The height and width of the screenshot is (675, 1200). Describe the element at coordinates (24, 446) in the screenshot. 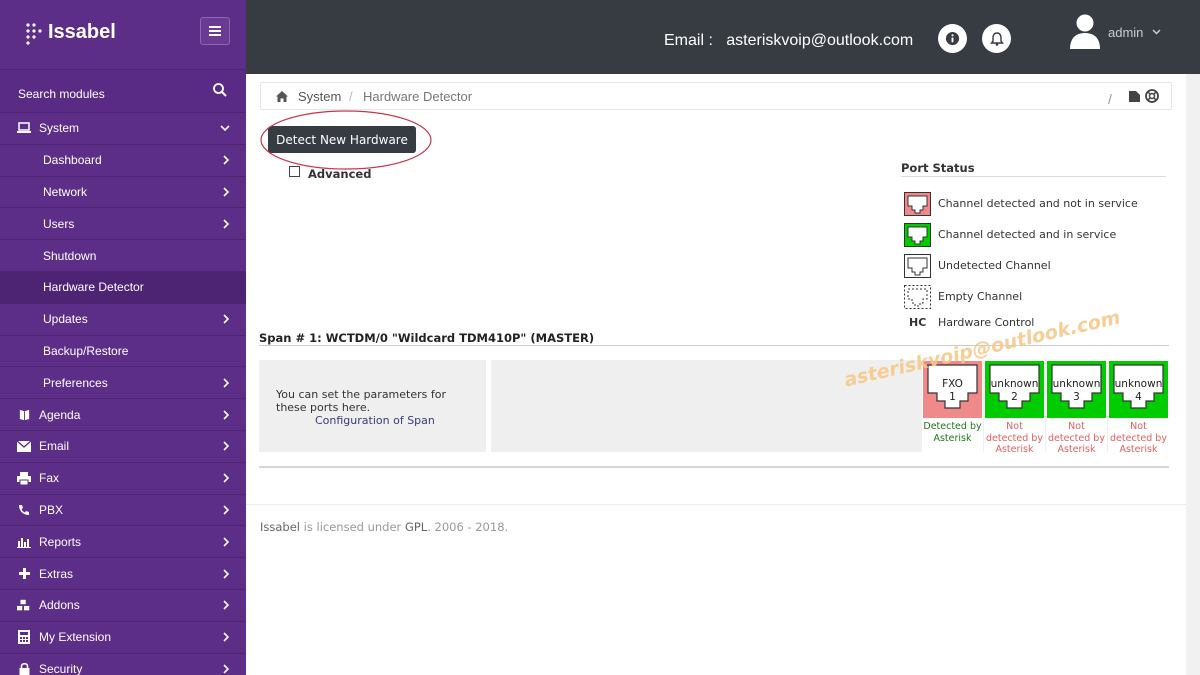

I see `envelope-icon` at that location.